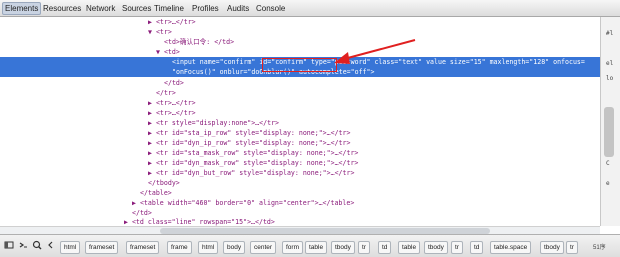  Describe the element at coordinates (179, 247) in the screenshot. I see `breadcrumb-item: frame` at that location.